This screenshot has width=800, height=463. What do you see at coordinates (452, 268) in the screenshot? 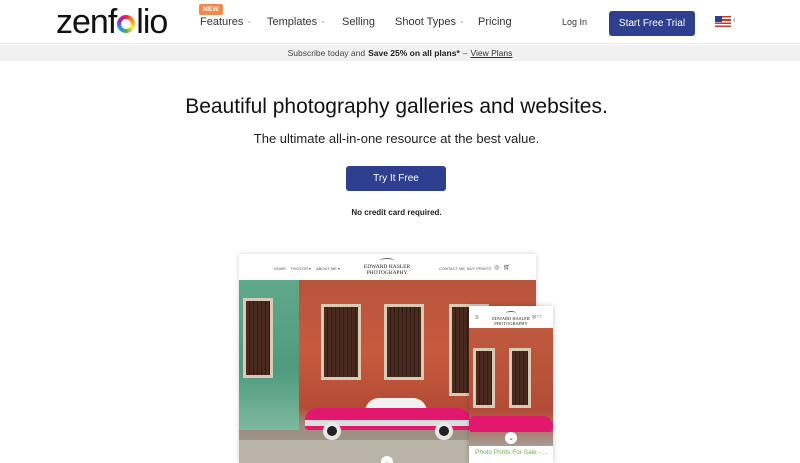
I see `mockup-nav-contact: CONTACT ME` at bounding box center [452, 268].